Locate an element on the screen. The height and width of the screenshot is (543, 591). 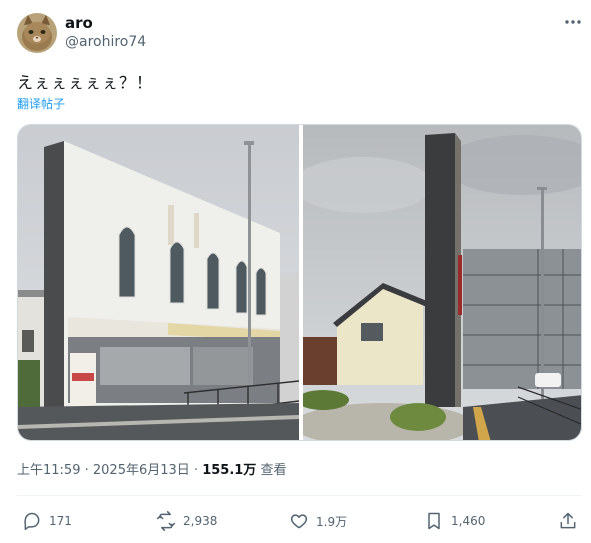
reply-count: 171 is located at coordinates (60, 521).